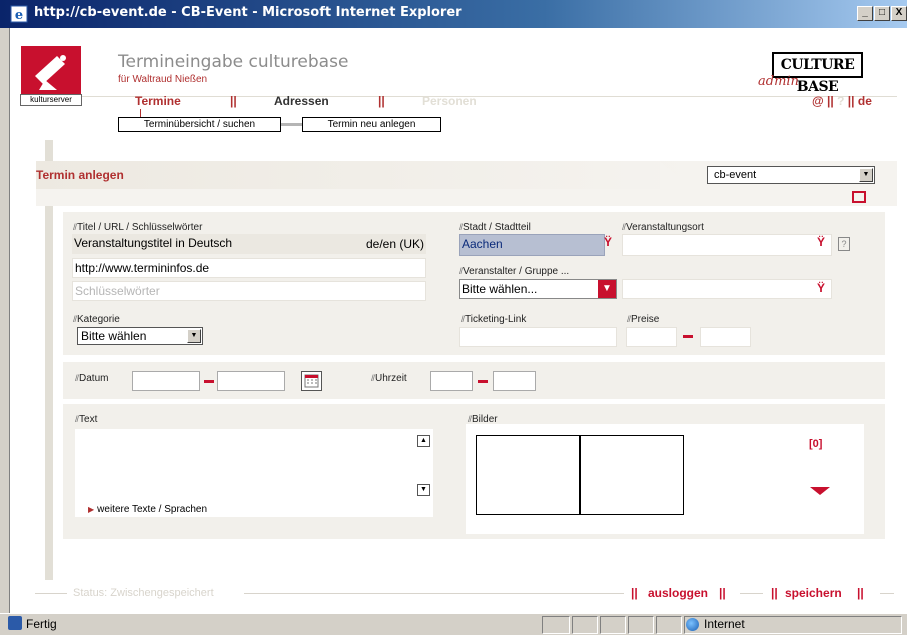 The width and height of the screenshot is (907, 635). What do you see at coordinates (727, 245) in the screenshot?
I see `venue-field` at bounding box center [727, 245].